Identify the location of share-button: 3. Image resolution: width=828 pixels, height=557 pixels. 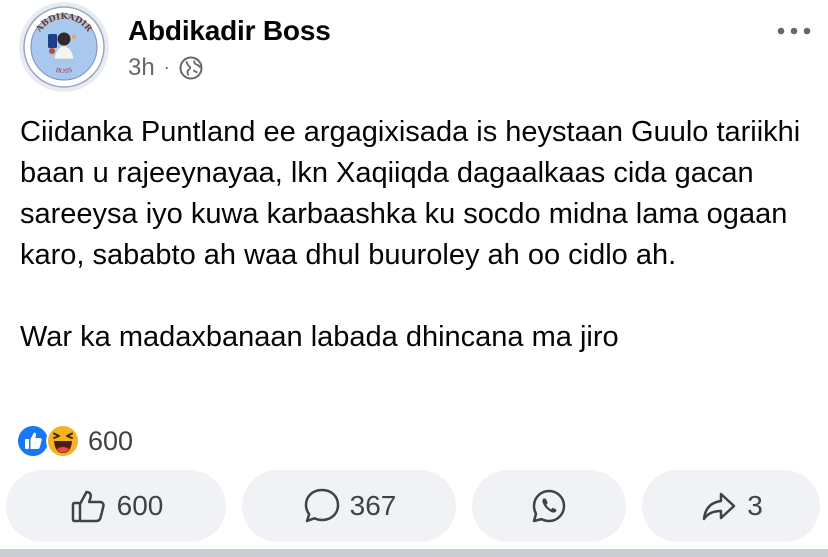
(731, 506).